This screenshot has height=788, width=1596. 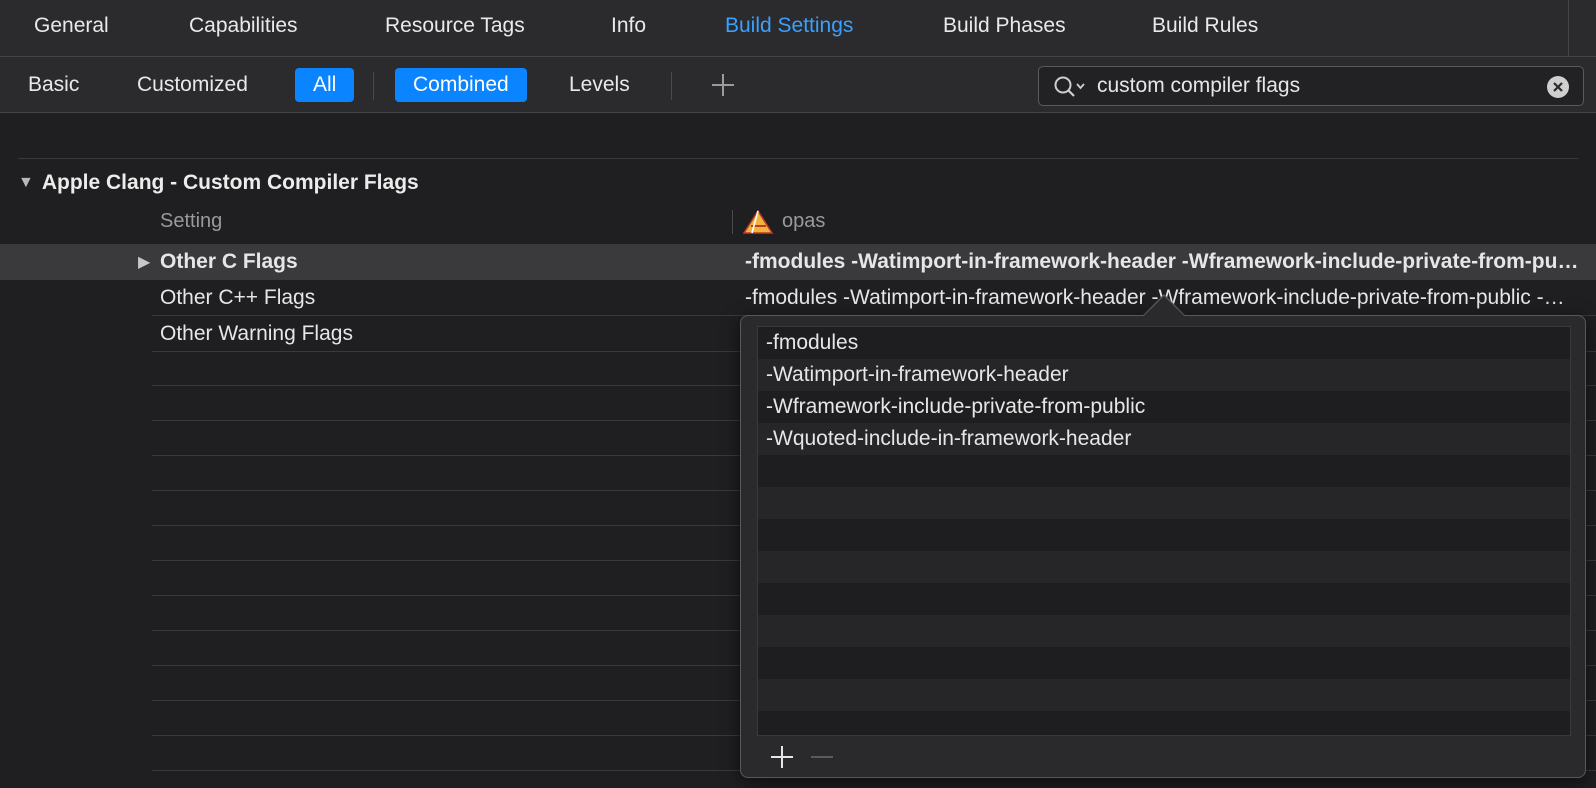 What do you see at coordinates (192, 85) in the screenshot?
I see `filter-customized-button: Customized` at bounding box center [192, 85].